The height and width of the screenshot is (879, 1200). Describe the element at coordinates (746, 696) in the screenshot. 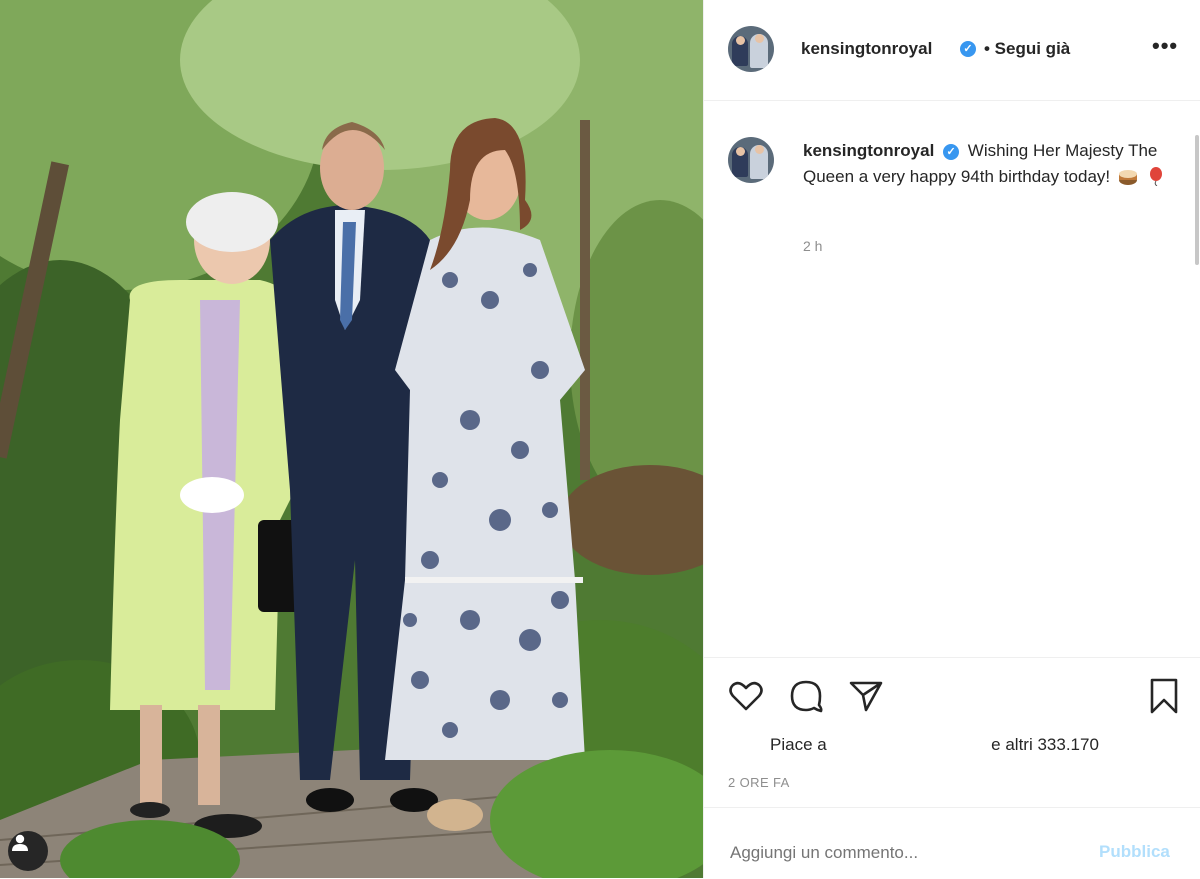

I see `heart-icon` at that location.